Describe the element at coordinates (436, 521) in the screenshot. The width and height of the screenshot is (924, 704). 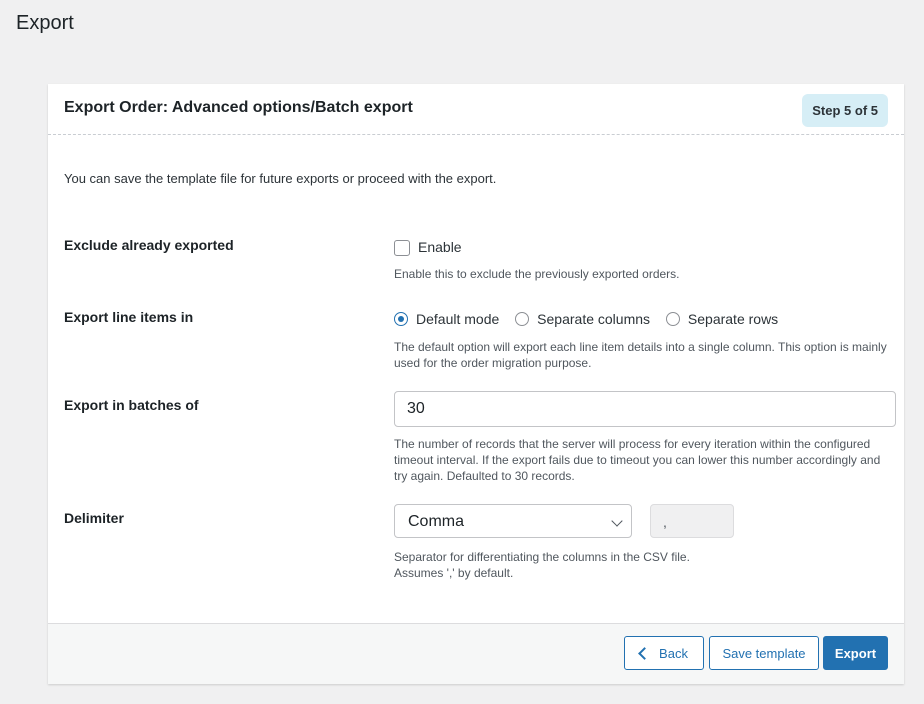
I see `delimiter-selected: Comma` at that location.